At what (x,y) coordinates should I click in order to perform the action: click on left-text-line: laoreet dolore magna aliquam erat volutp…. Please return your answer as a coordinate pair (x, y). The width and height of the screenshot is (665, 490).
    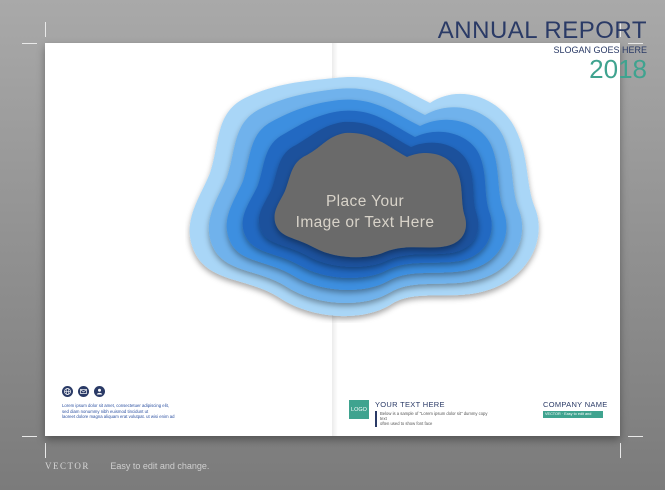
    Looking at the image, I should click on (118, 417).